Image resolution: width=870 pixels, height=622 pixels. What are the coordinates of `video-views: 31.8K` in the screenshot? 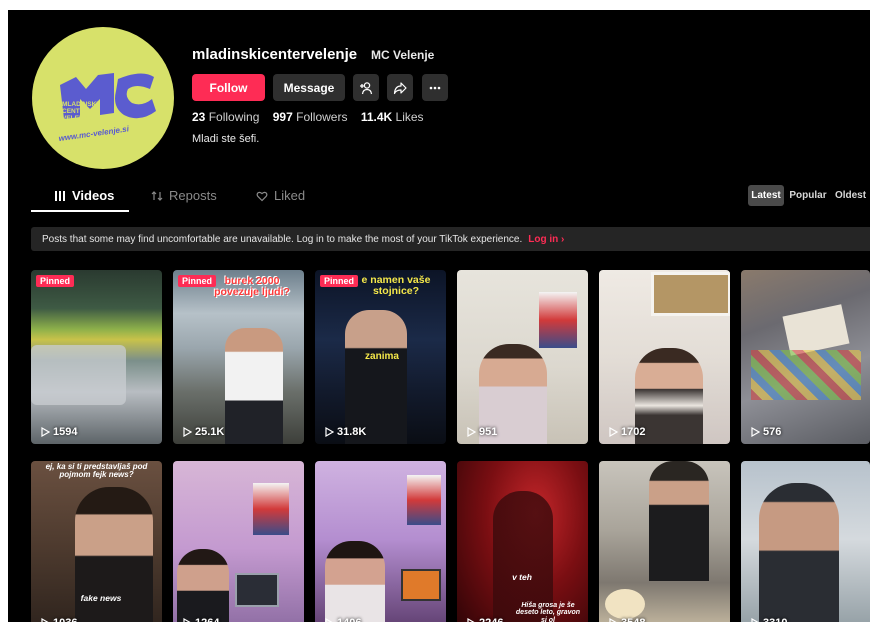 It's located at (345, 432).